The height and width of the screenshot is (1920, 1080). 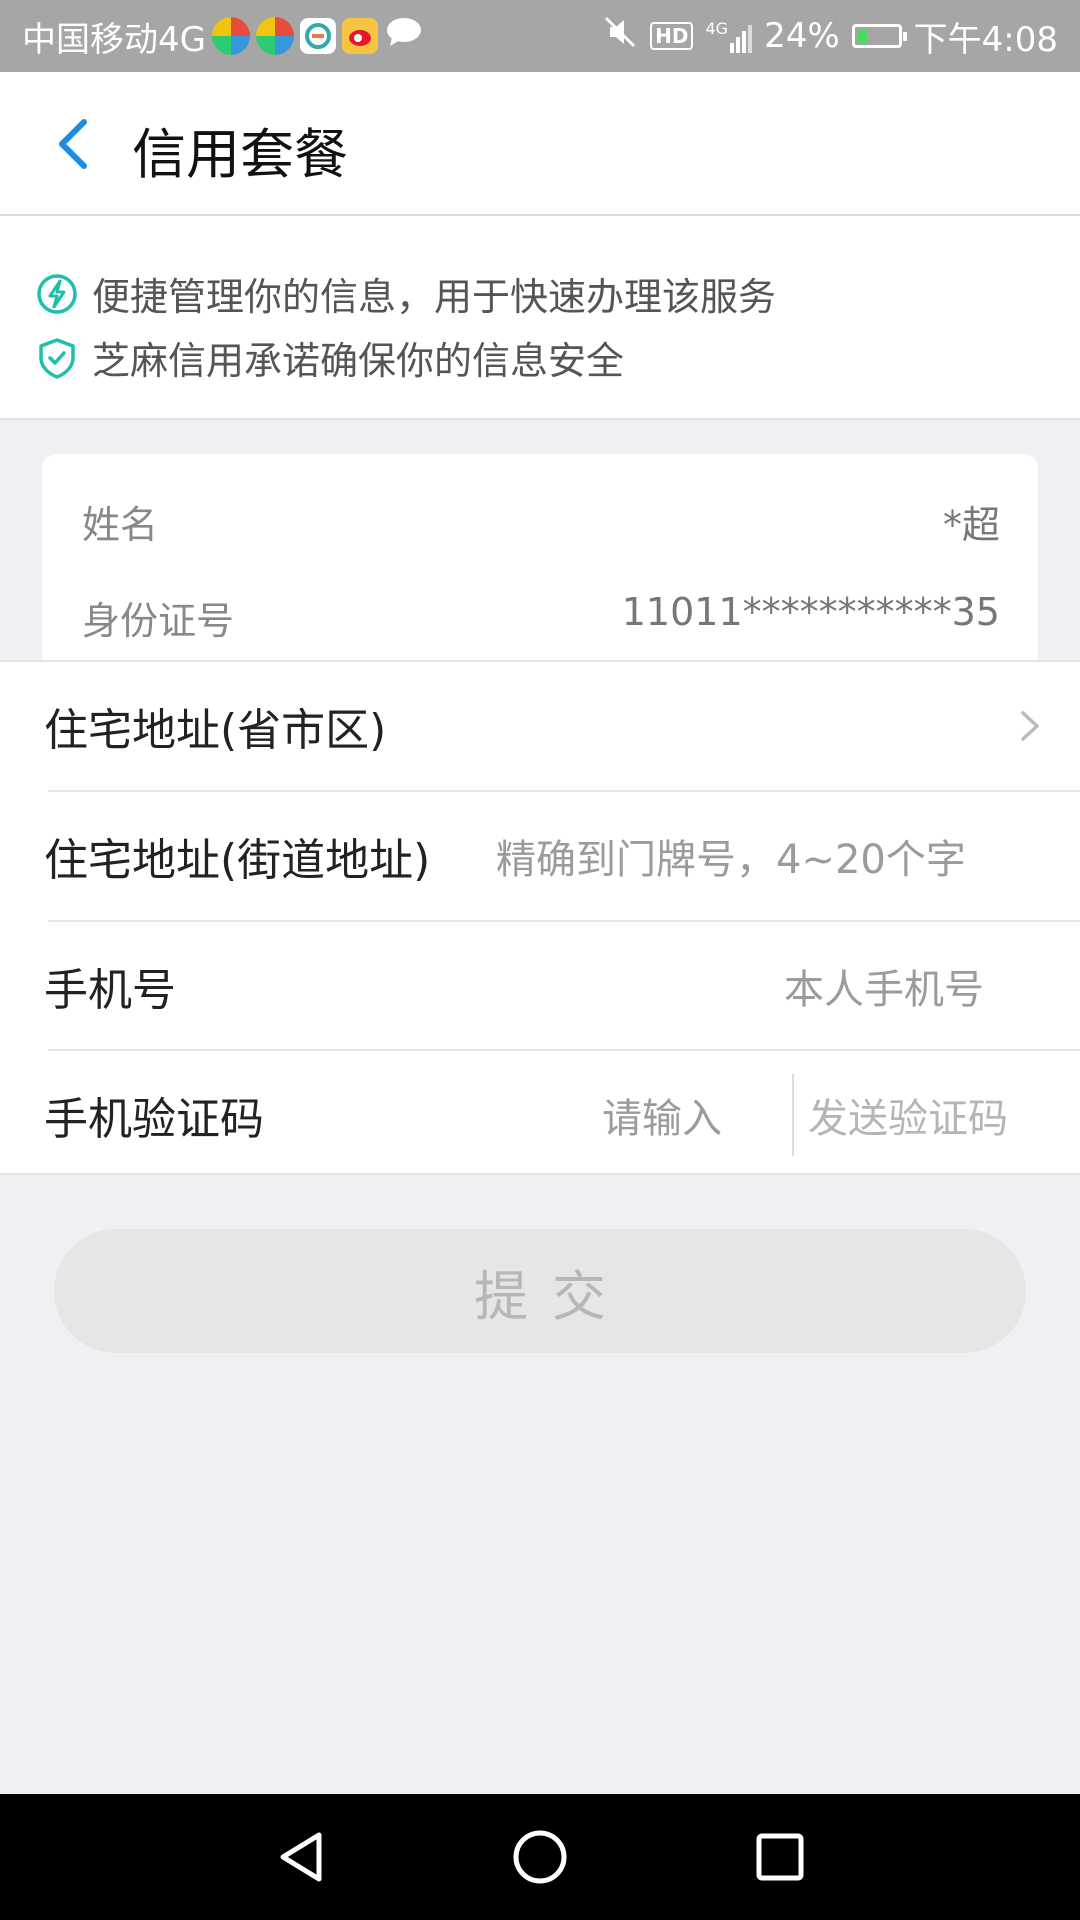 I want to click on hd-badge: HD, so click(x=672, y=36).